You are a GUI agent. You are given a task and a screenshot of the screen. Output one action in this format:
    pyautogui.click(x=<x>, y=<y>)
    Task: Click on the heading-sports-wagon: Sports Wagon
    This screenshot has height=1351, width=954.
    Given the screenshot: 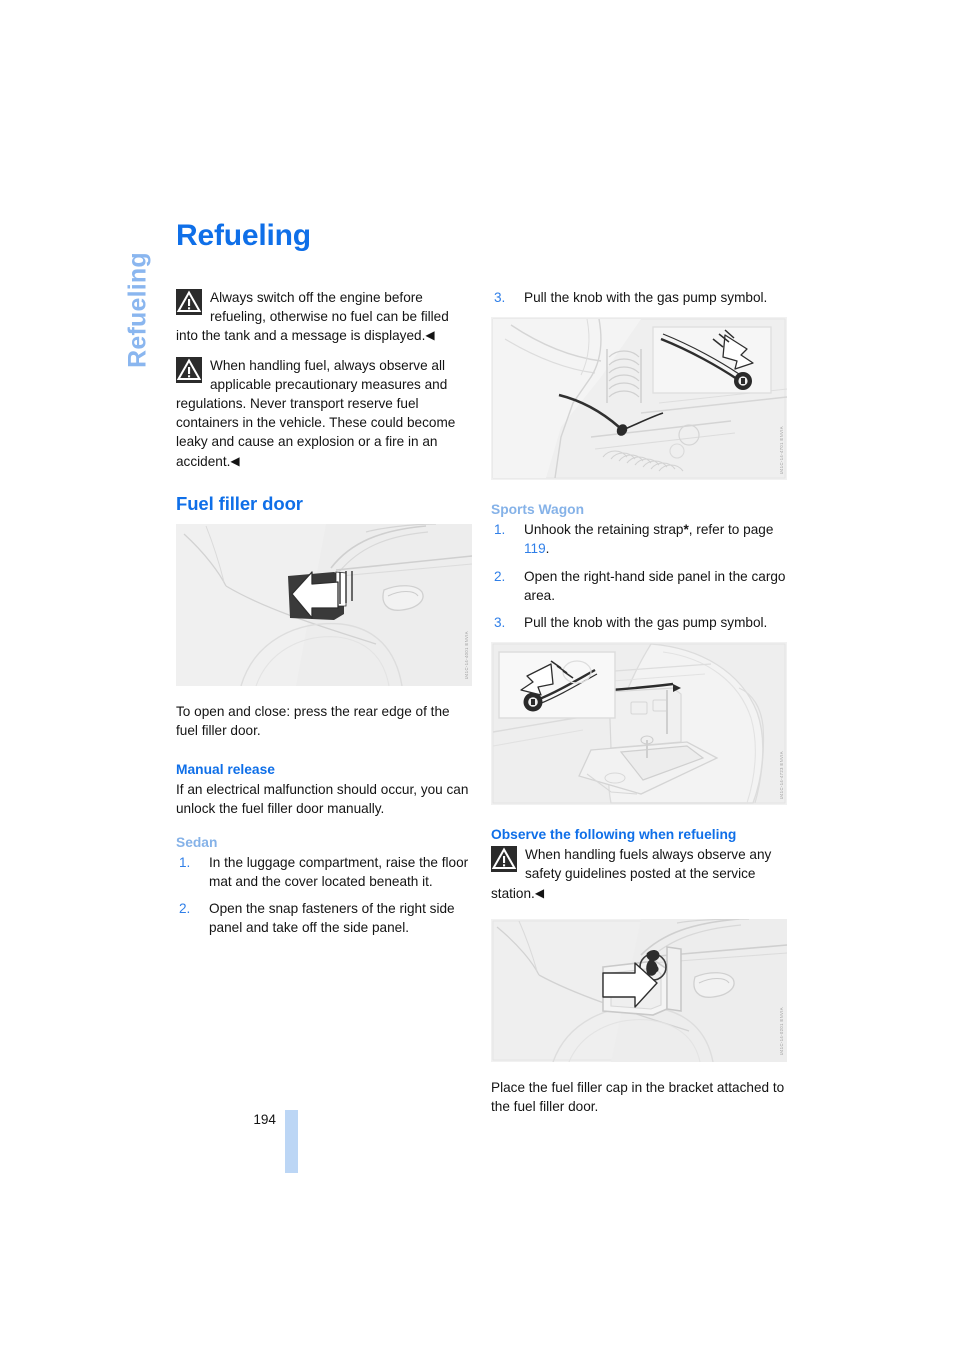 What is the action you would take?
    pyautogui.click(x=537, y=510)
    